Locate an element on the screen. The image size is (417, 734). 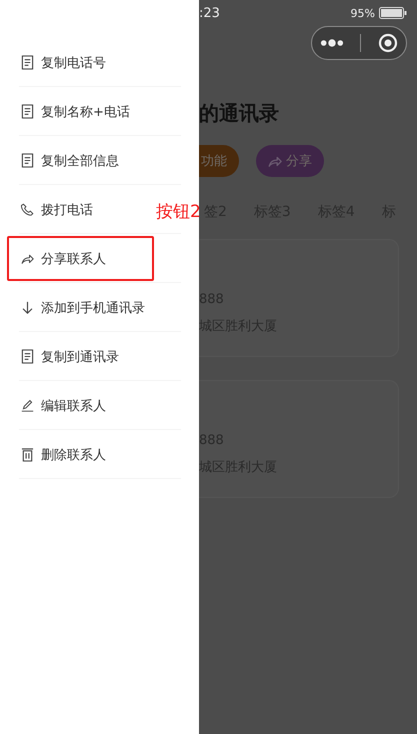
battery-level: 95% is located at coordinates (362, 13).